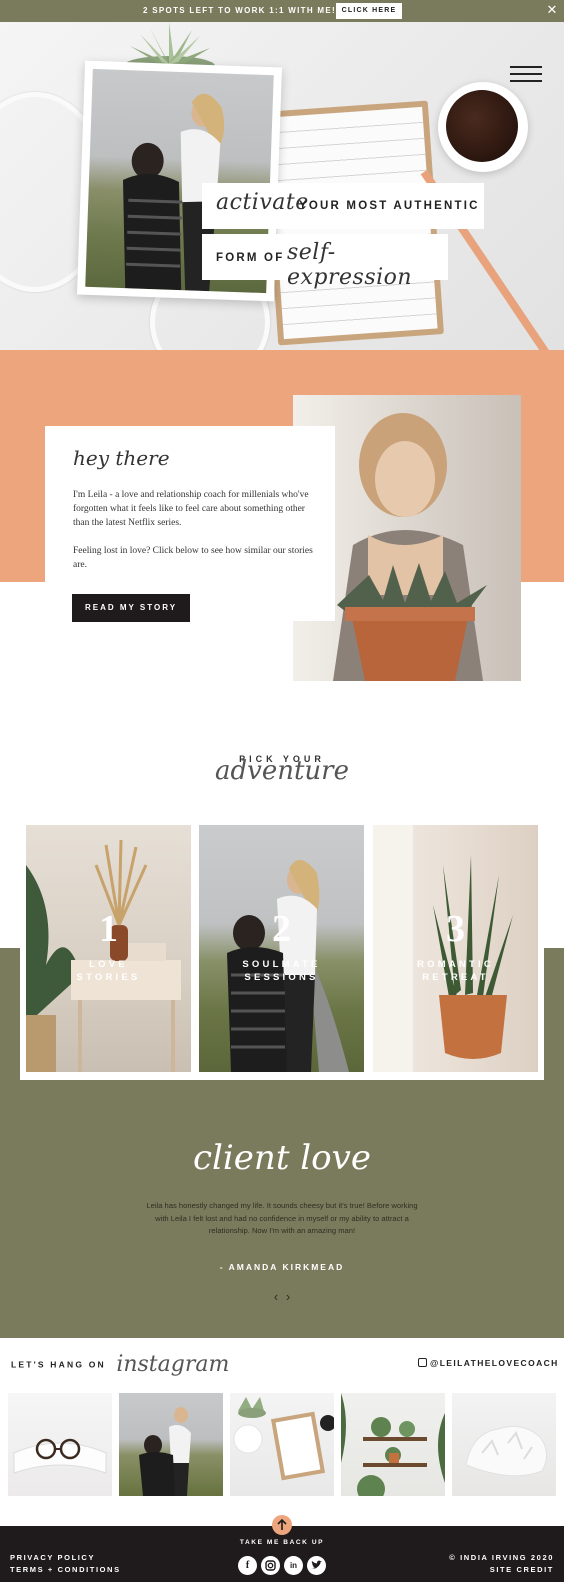  I want to click on tagline-script-activate: activate, so click(262, 202).